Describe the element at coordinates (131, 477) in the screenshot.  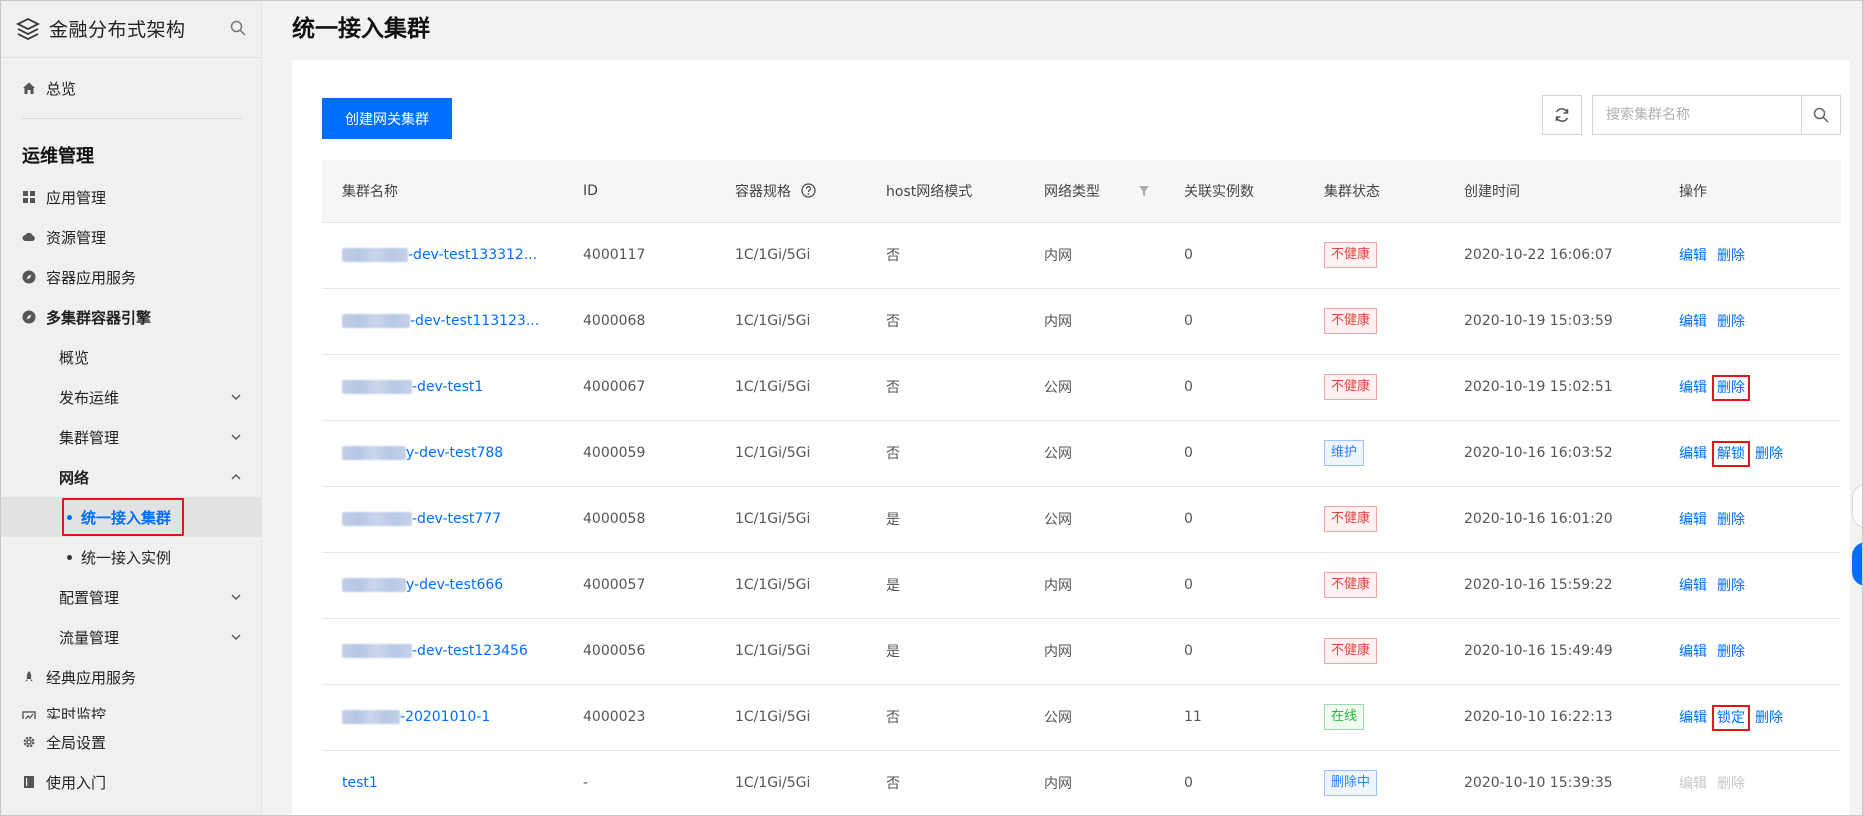
I see `sidebar-subitem-network: 网络` at that location.